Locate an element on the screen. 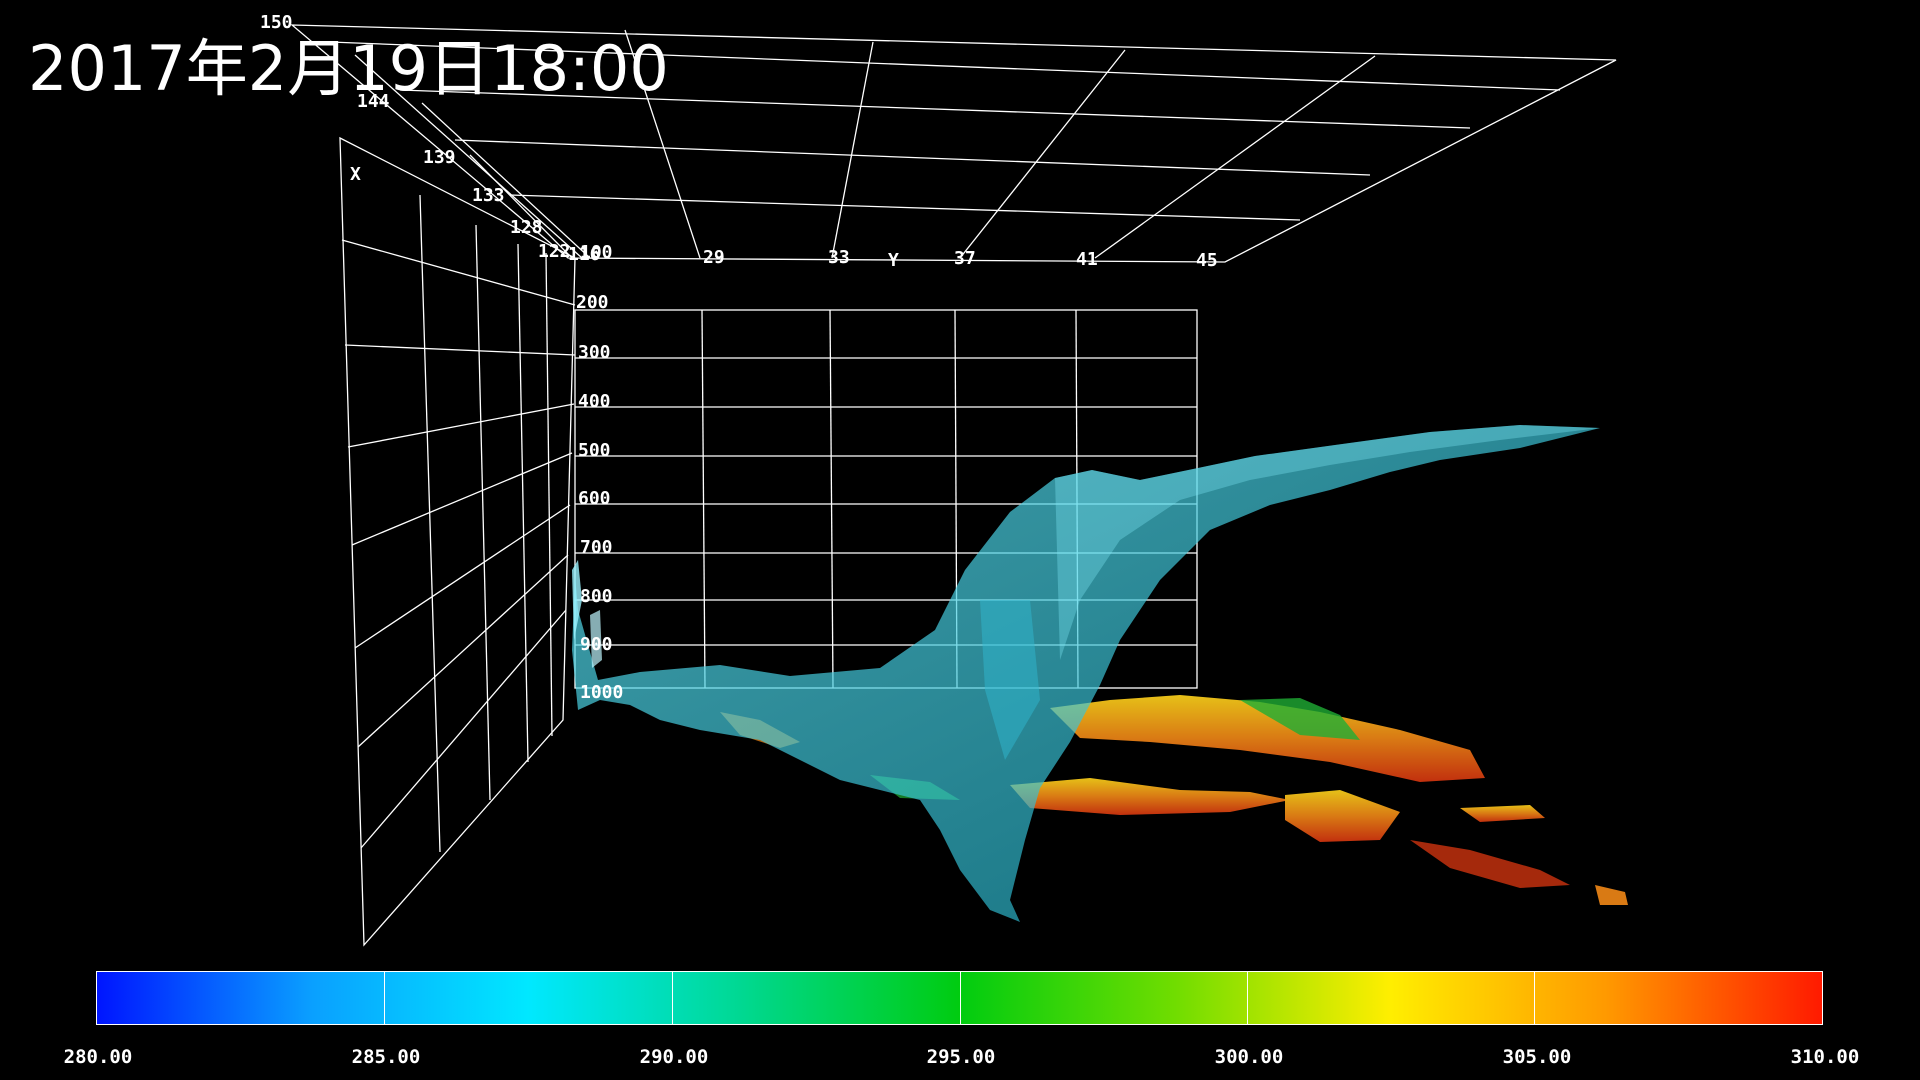  x-tick: 139 is located at coordinates (439, 157).